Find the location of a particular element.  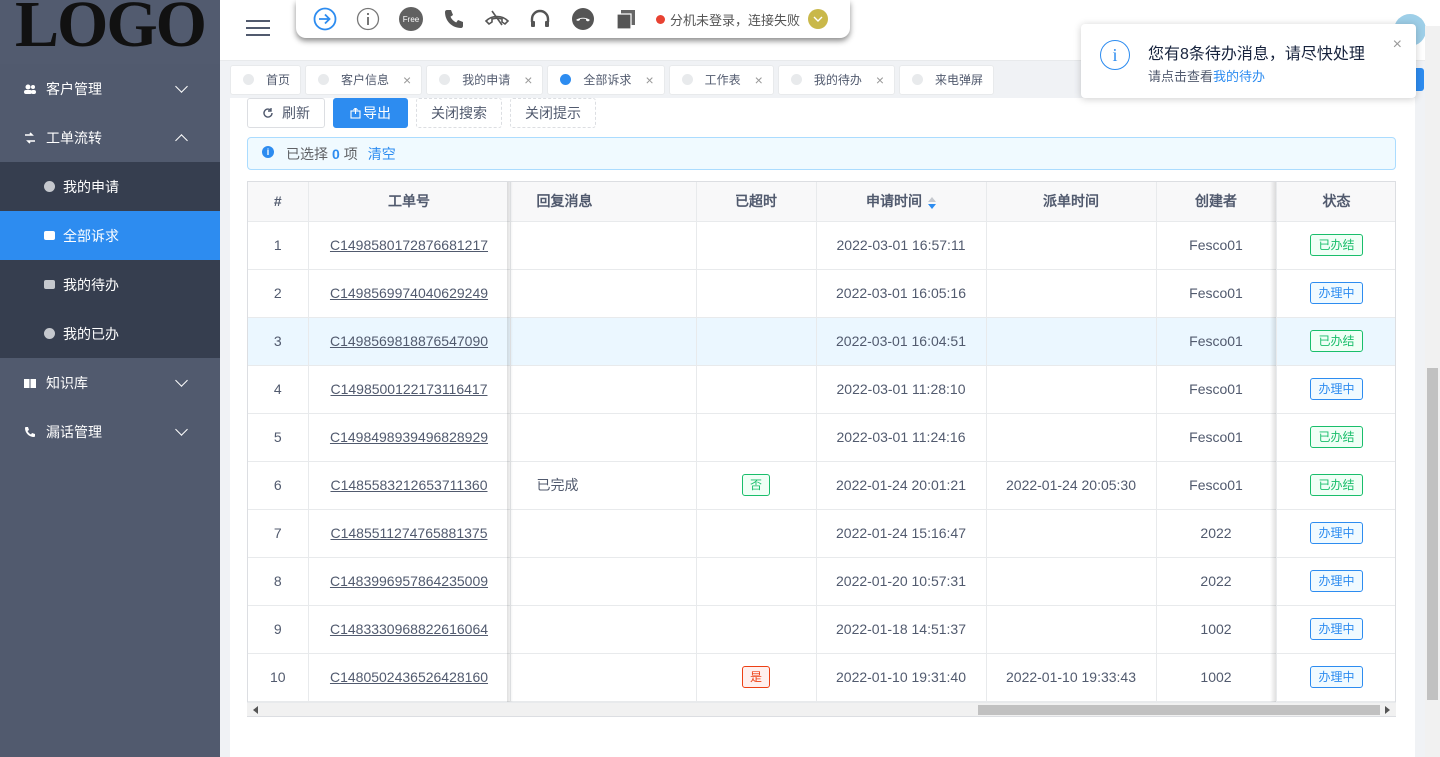

tab-incoming-popup: 来电弹屏 is located at coordinates (947, 79).